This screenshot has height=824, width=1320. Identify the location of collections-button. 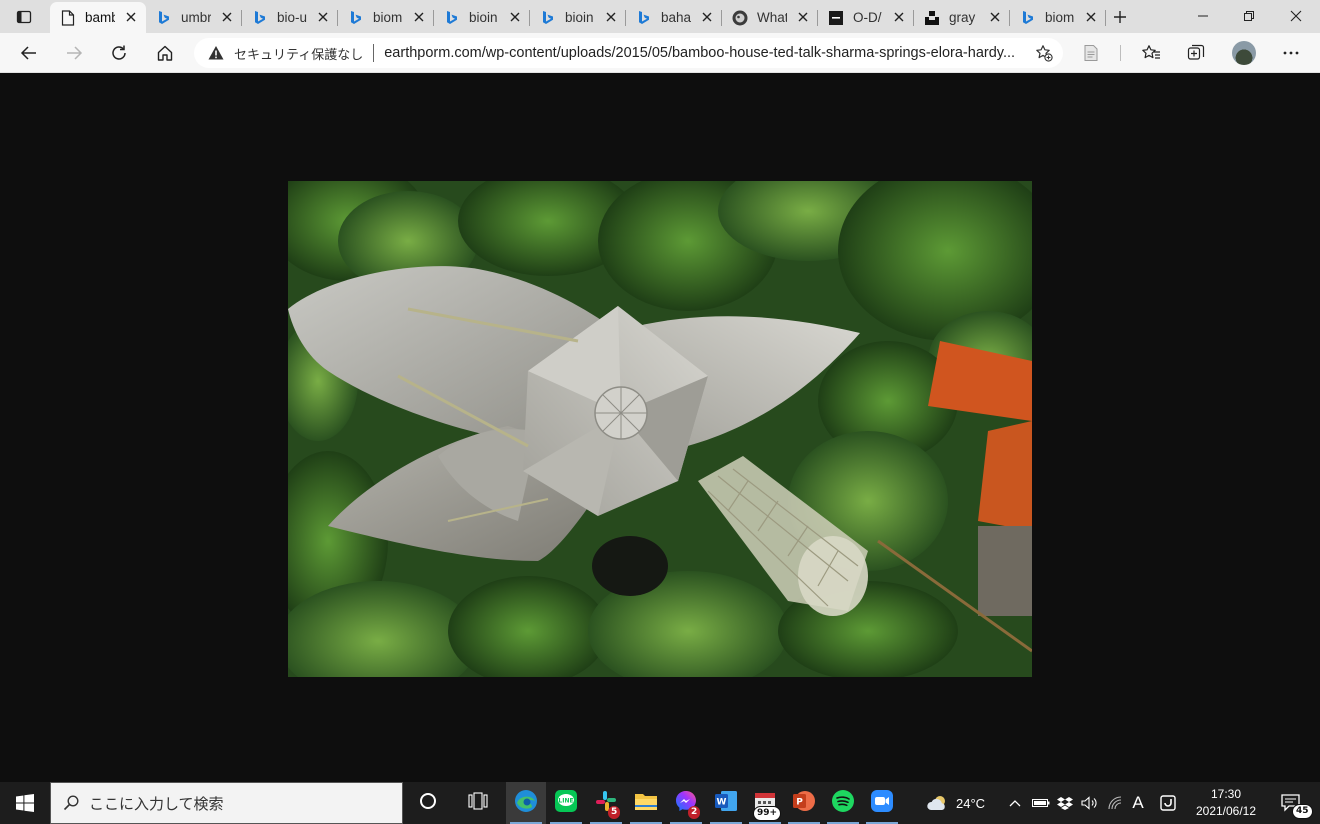
(1196, 53).